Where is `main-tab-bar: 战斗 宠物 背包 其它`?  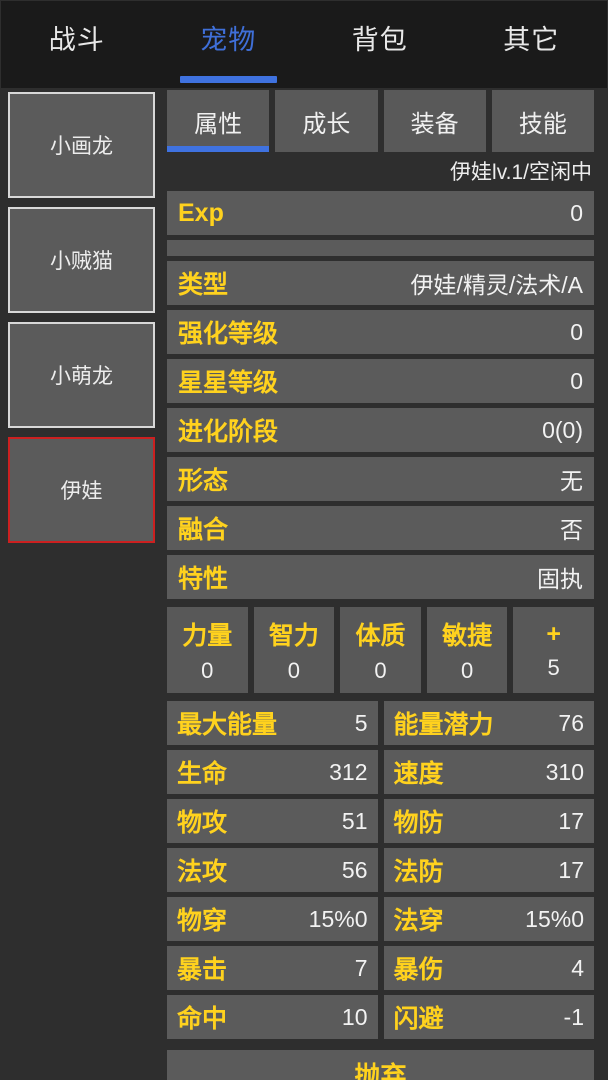 main-tab-bar: 战斗 宠物 背包 其它 is located at coordinates (304, 44).